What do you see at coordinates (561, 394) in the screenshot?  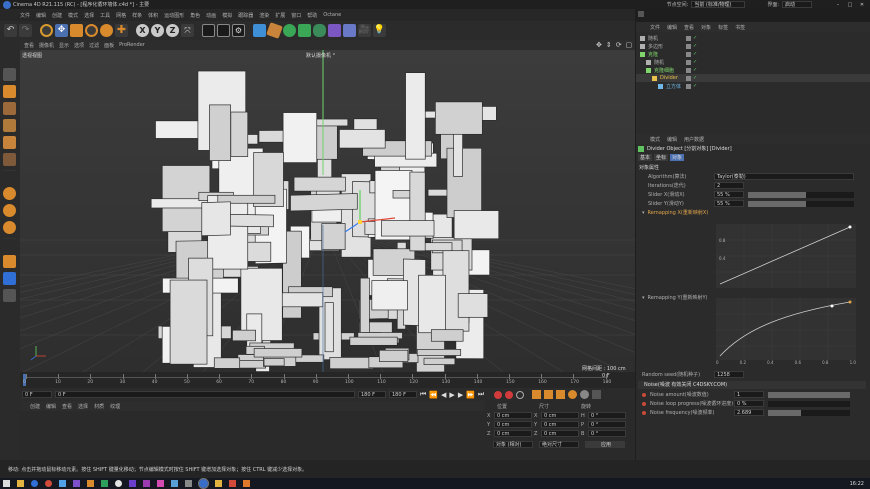 I see `key-scale-icon` at bounding box center [561, 394].